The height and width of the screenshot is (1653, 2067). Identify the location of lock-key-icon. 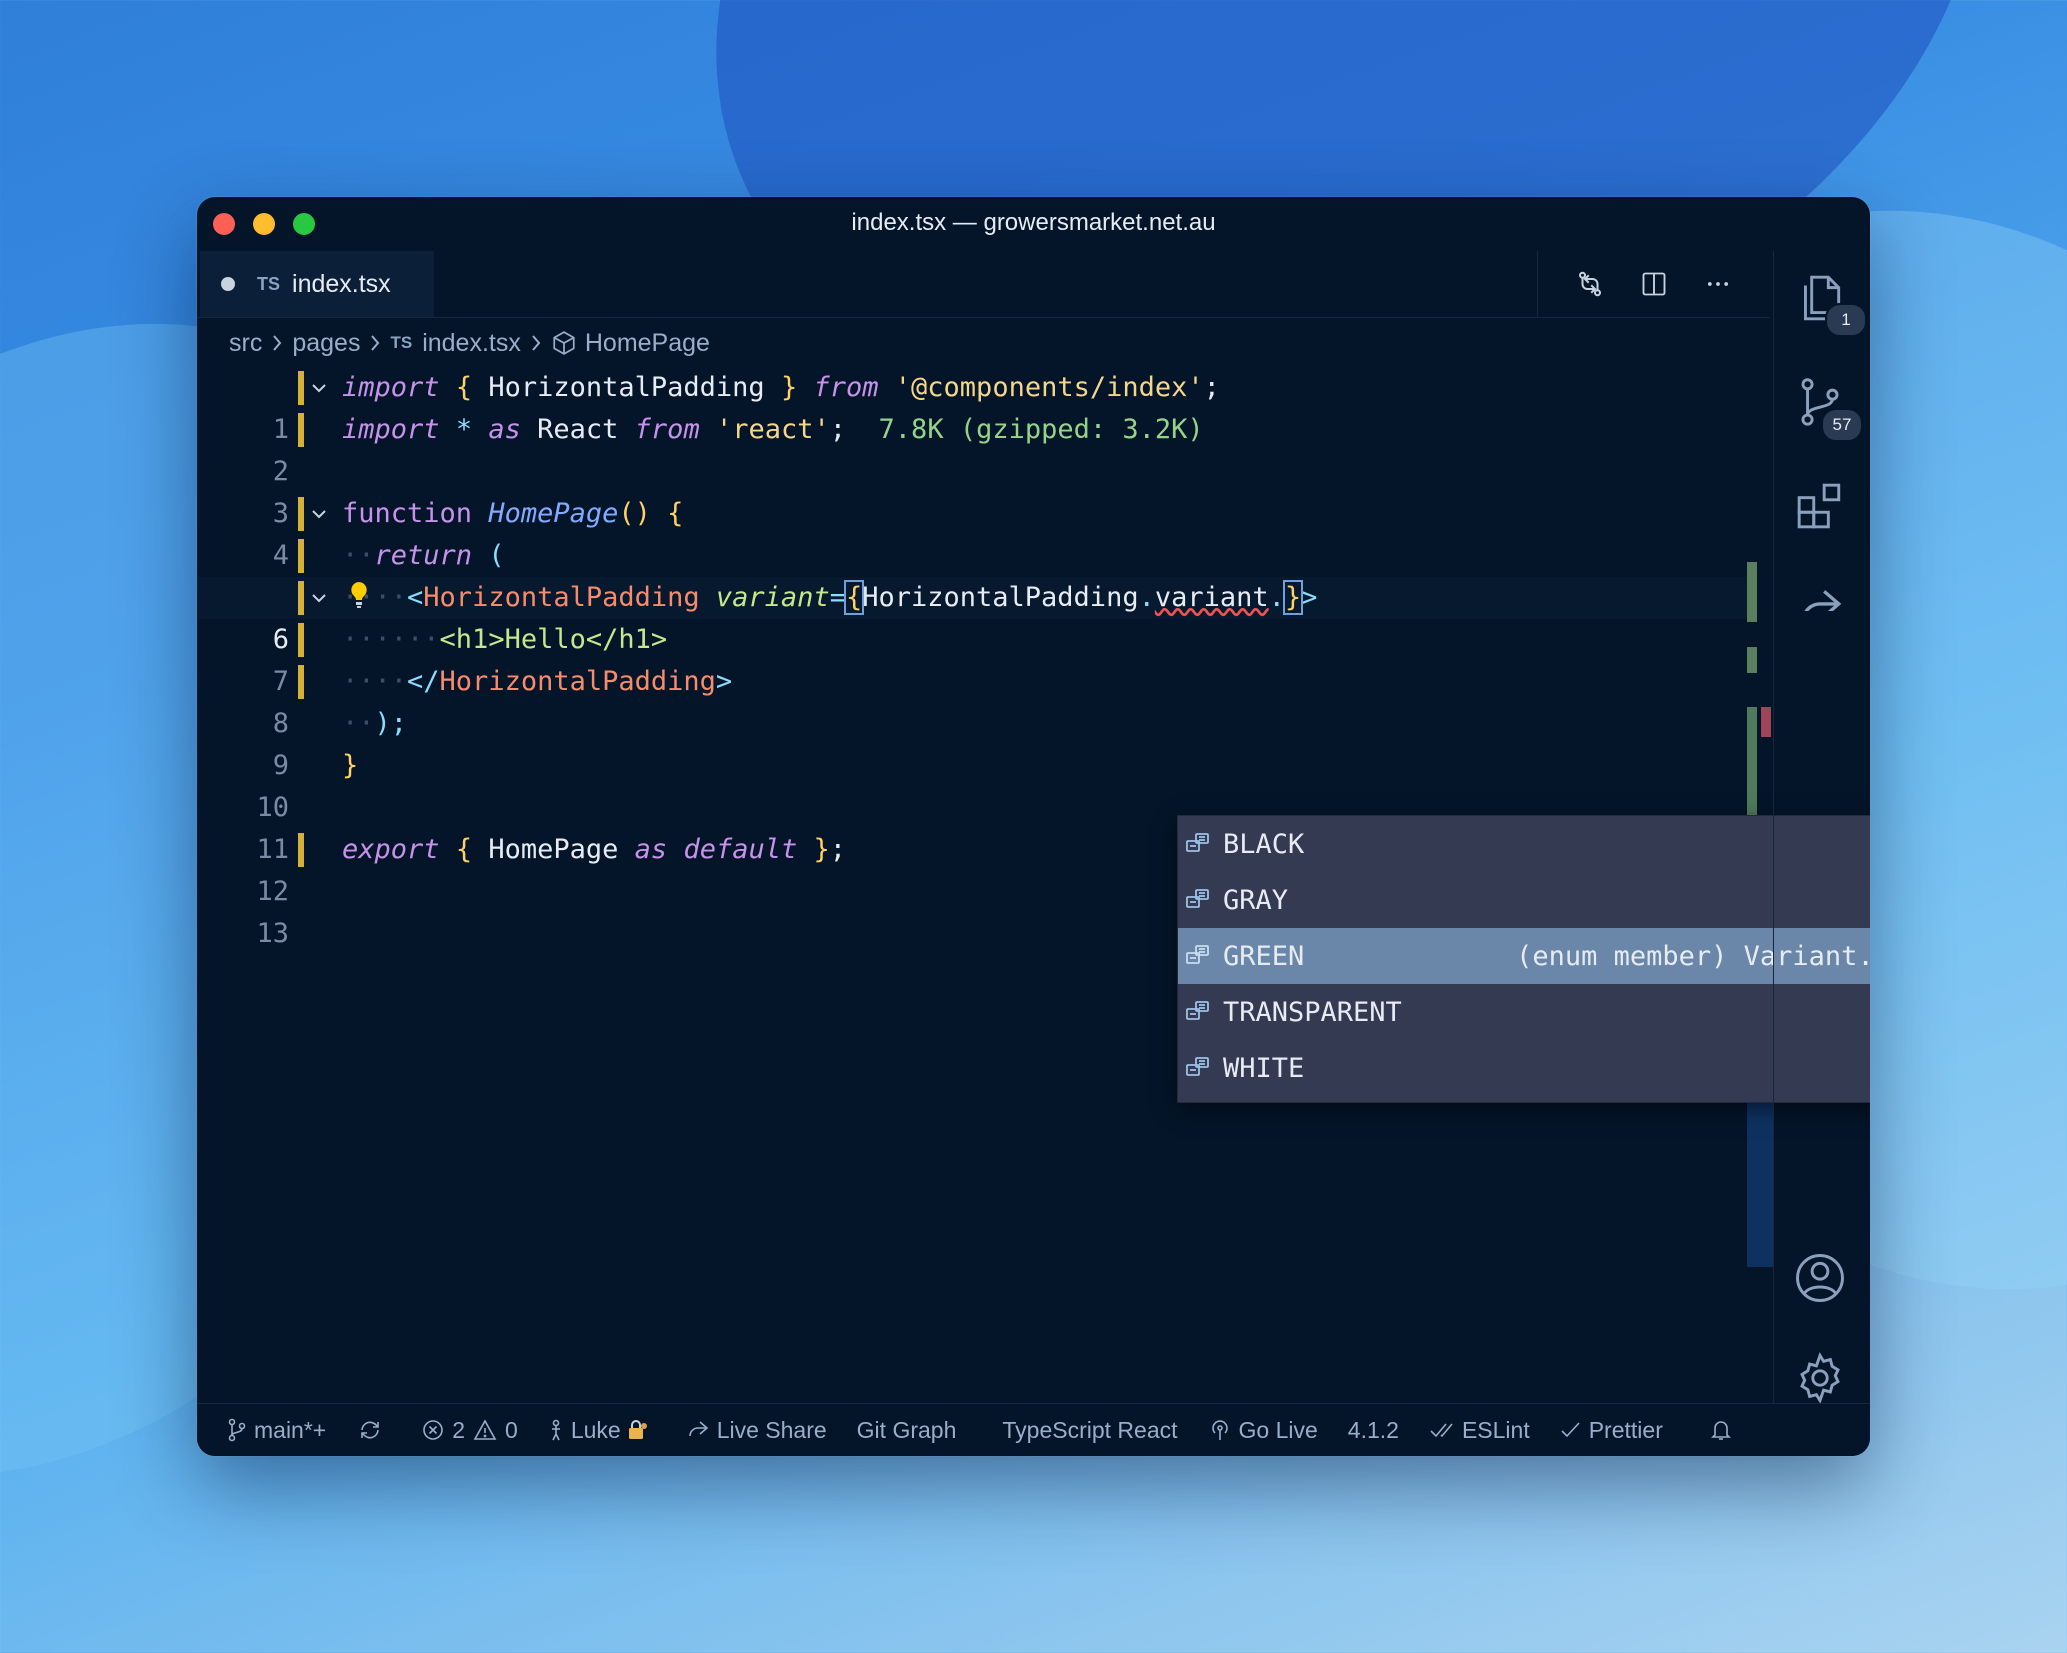
(637, 1429).